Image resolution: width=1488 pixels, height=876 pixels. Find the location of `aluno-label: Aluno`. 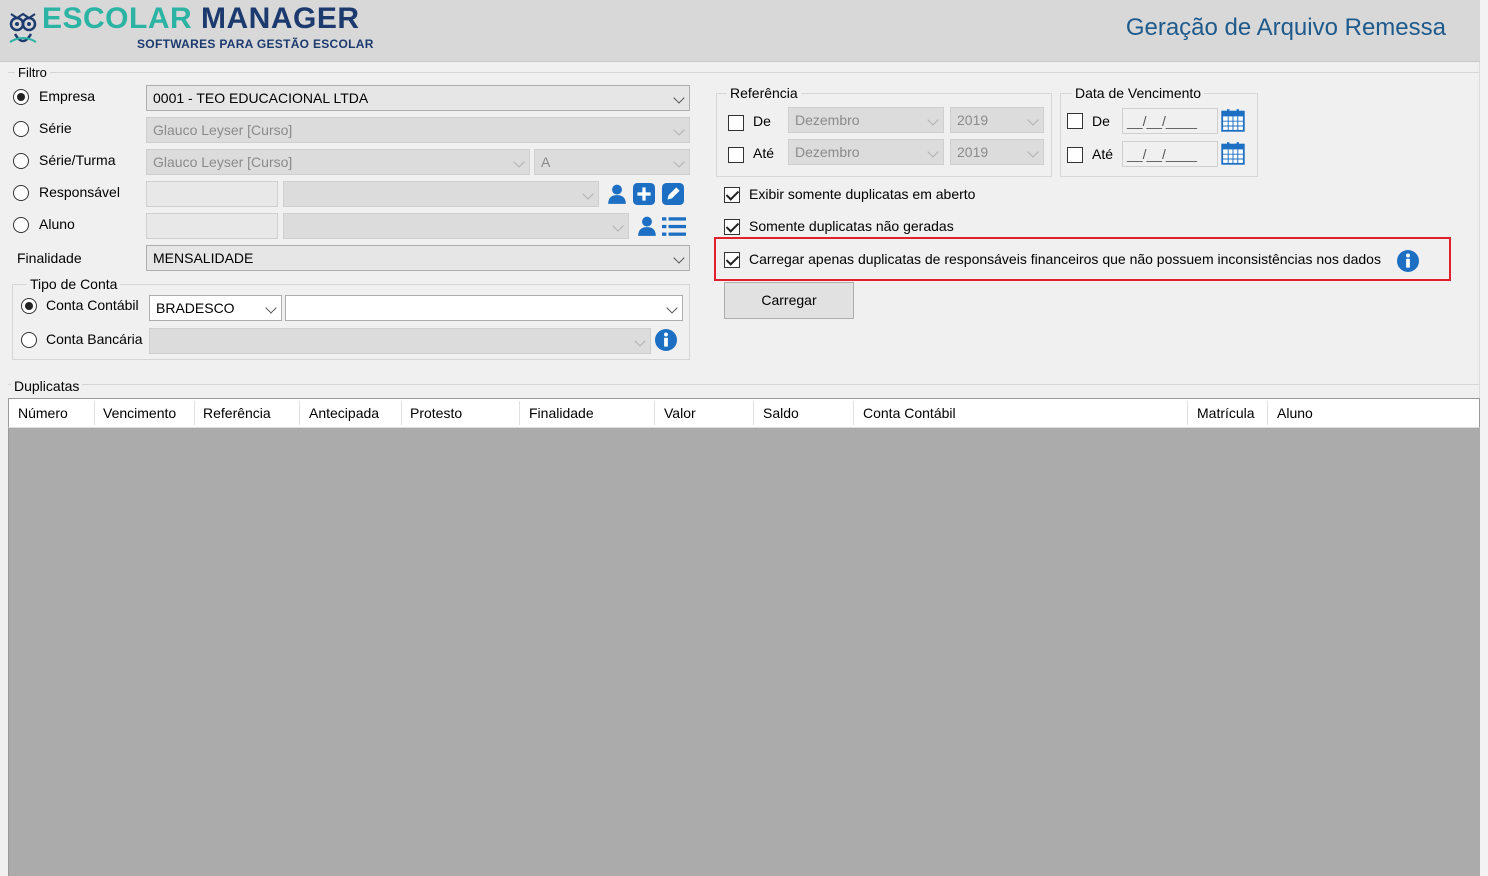

aluno-label: Aluno is located at coordinates (57, 224).